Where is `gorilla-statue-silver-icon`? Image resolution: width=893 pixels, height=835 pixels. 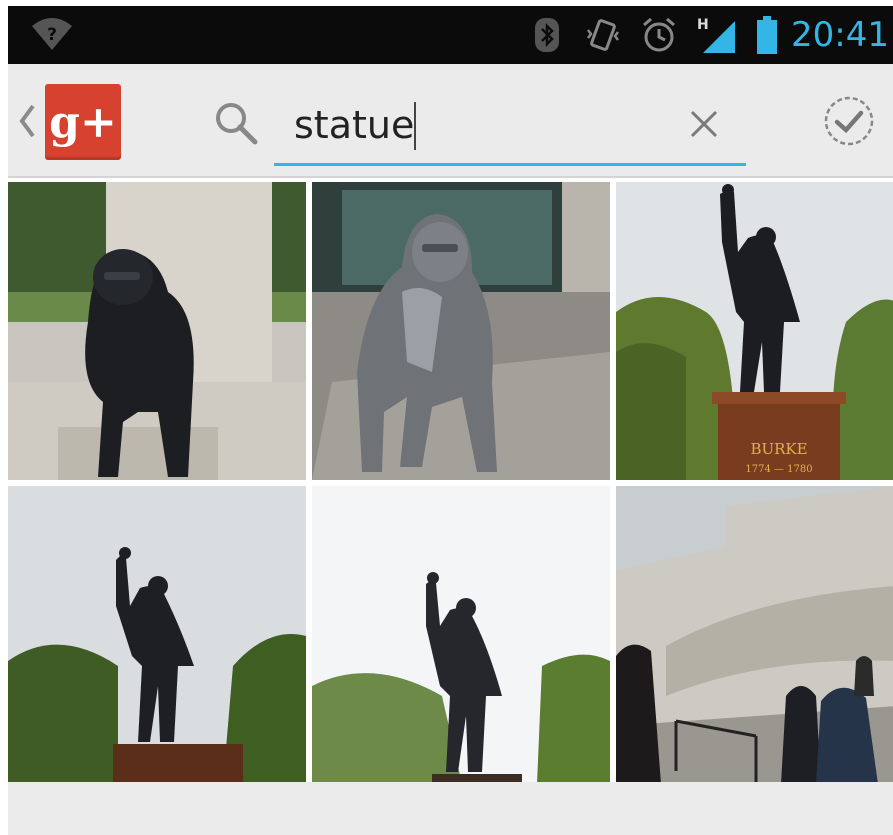
gorilla-statue-silver-icon is located at coordinates (461, 331).